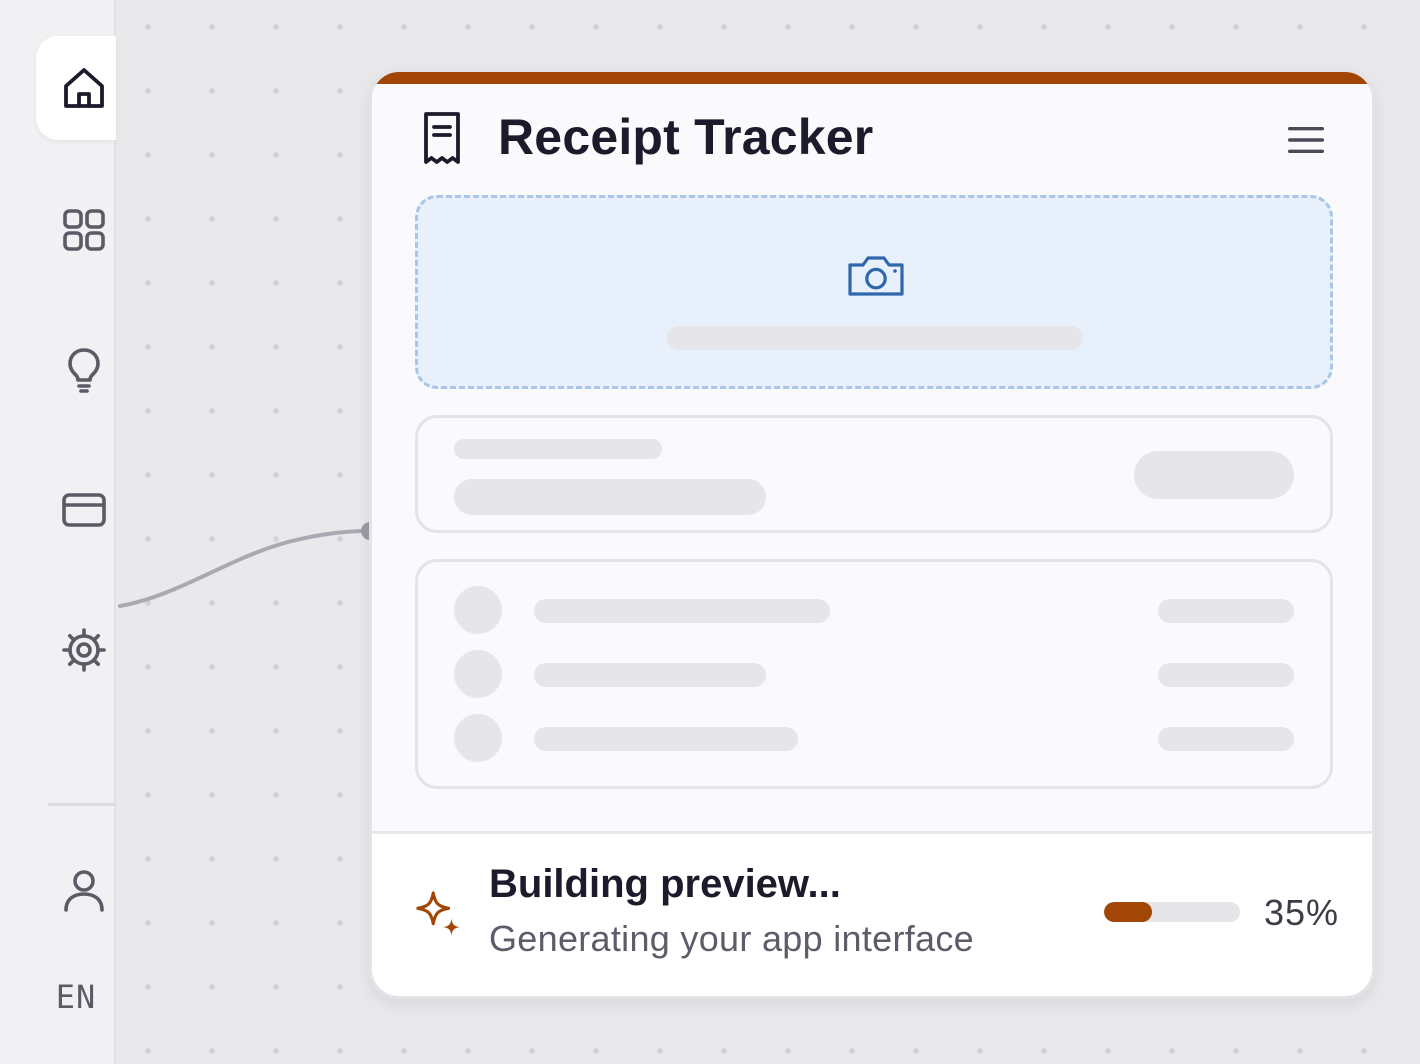  What do you see at coordinates (874, 674) in the screenshot?
I see `receipt-list-placeholder` at bounding box center [874, 674].